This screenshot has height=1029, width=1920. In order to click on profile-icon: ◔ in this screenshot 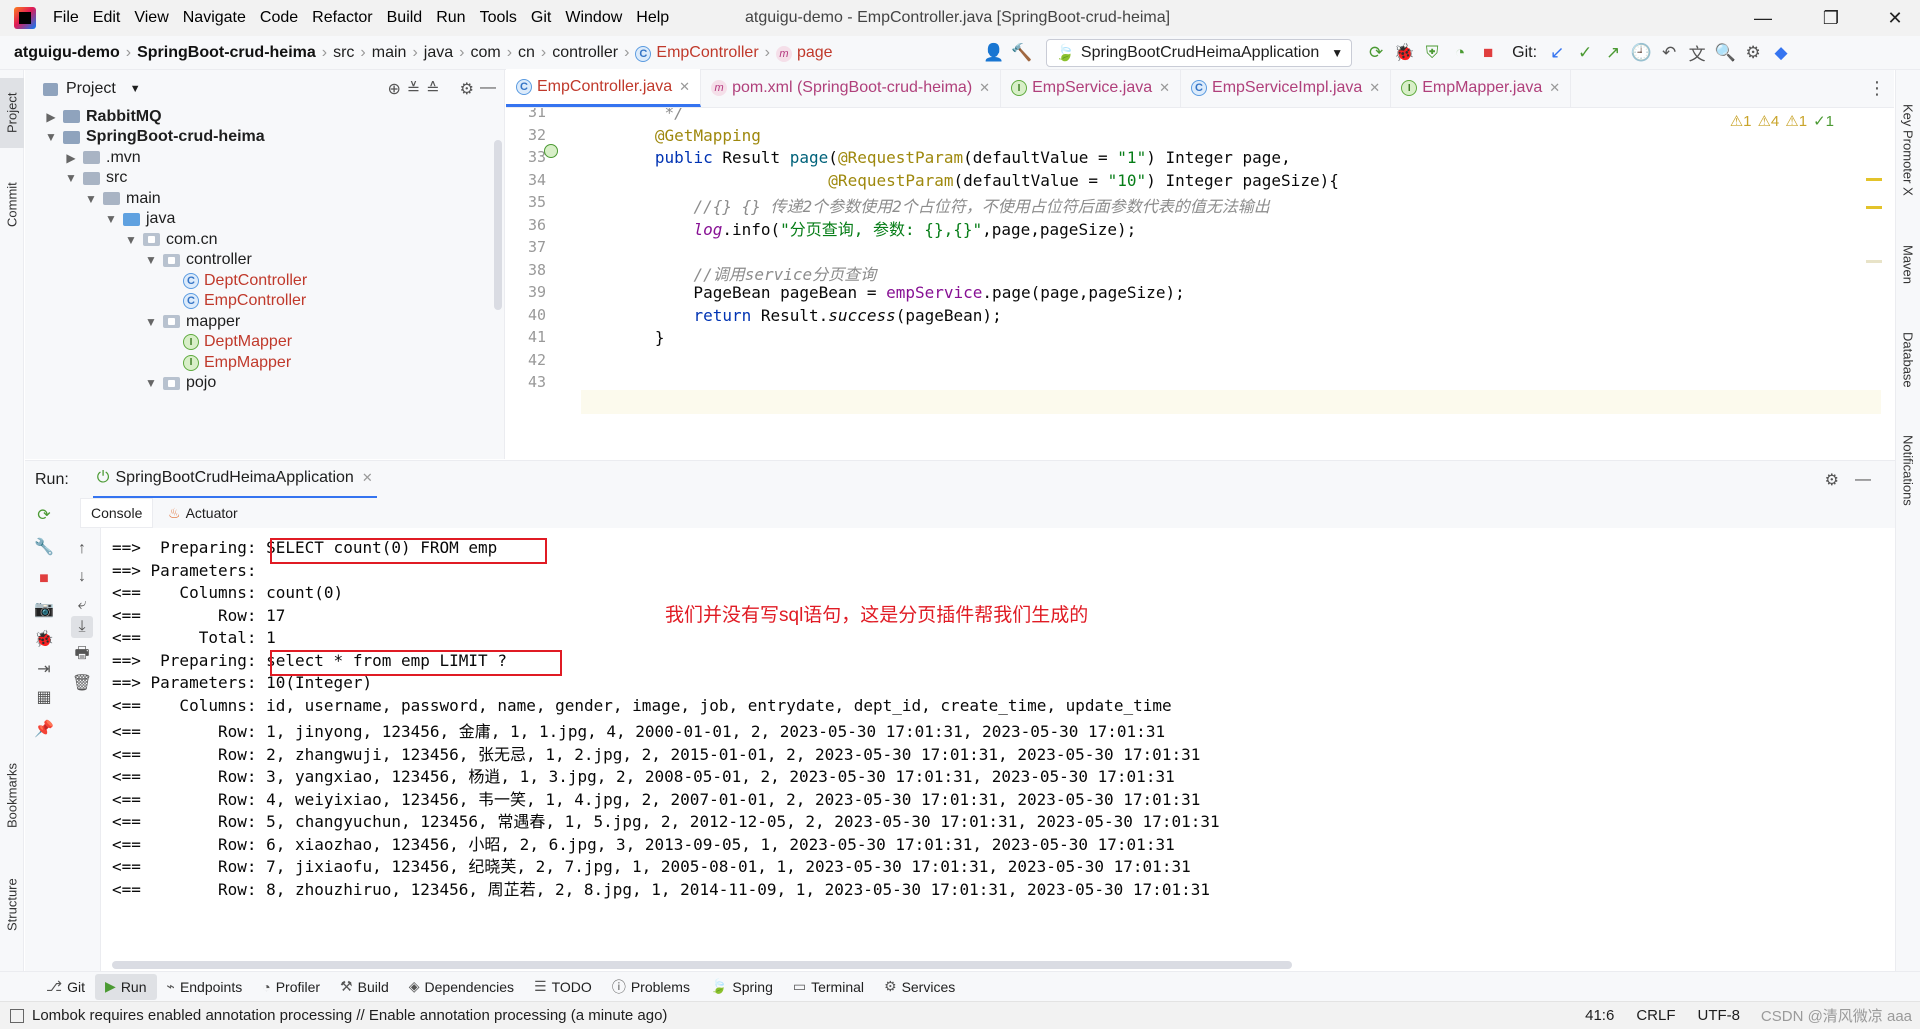, I will do `click(1460, 53)`.